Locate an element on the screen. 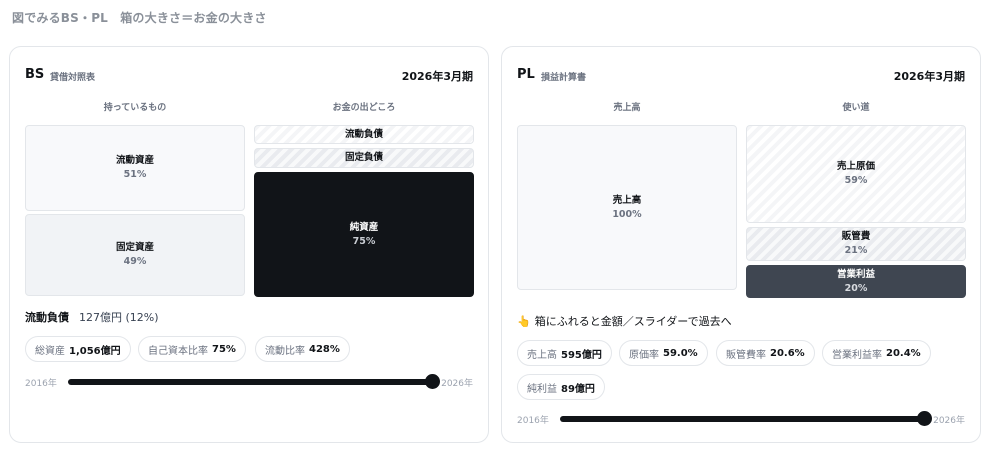  current-assets-box: 流動資産 51% is located at coordinates (135, 168).